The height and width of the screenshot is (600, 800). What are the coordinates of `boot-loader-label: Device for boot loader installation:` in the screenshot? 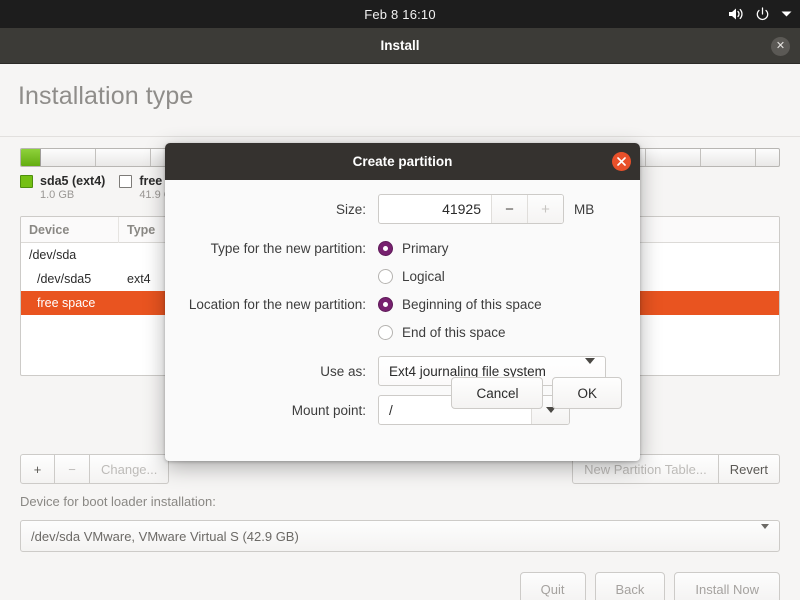 It's located at (118, 501).